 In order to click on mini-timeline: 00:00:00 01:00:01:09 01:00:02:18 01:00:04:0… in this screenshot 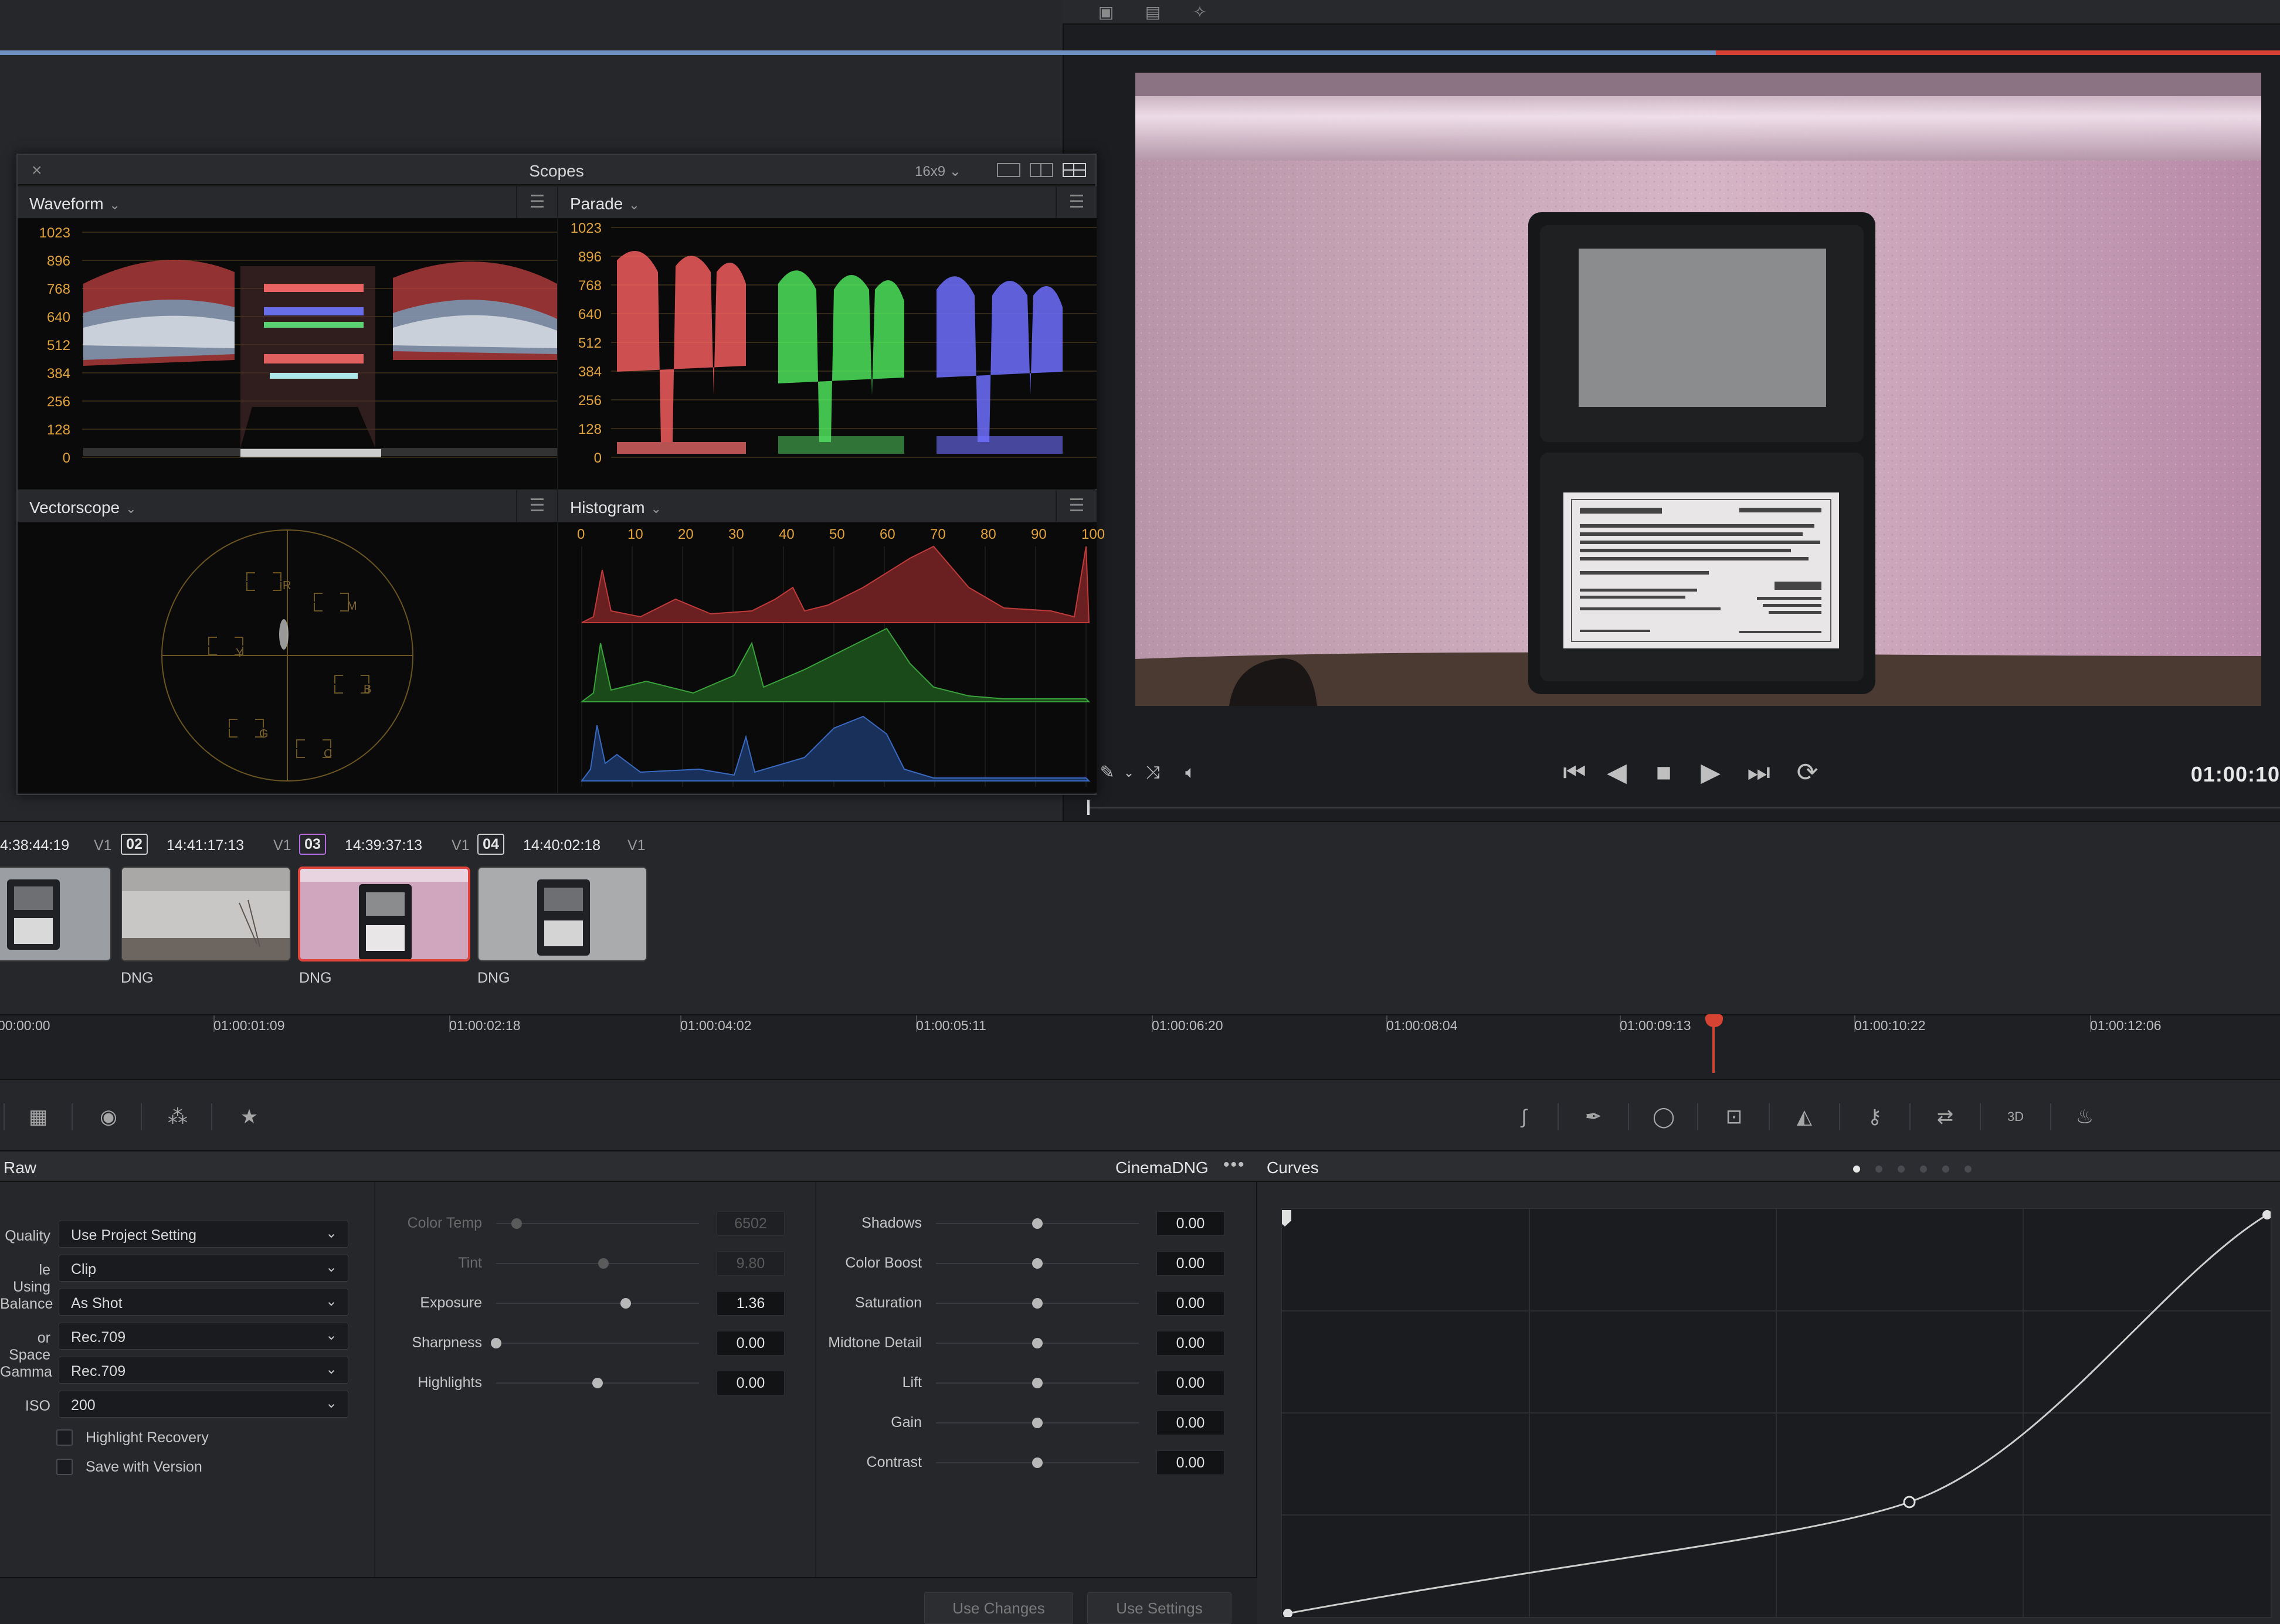, I will do `click(1140, 1046)`.